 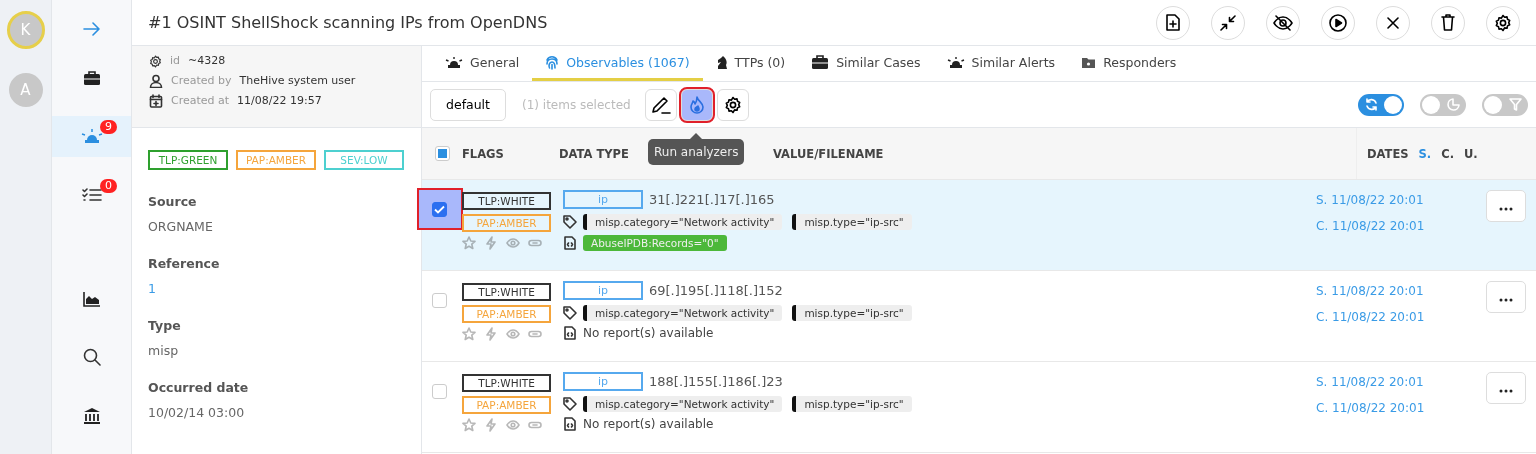 What do you see at coordinates (712, 199) in the screenshot?
I see `observable-value: 31[.]221[.]17[.]165` at bounding box center [712, 199].